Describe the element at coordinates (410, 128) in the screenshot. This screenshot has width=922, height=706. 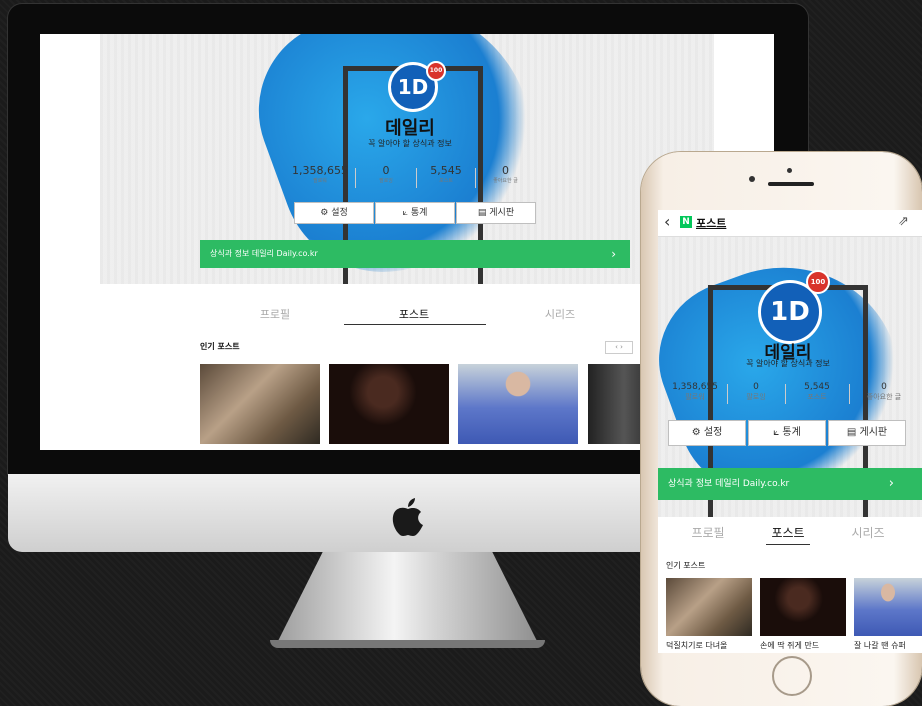
I see `profile-name: 데일리` at that location.